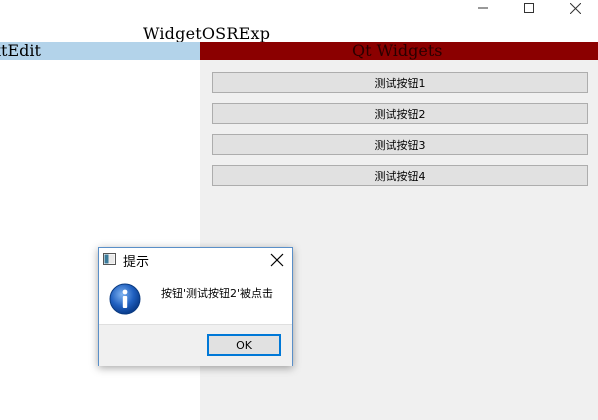  Describe the element at coordinates (100, 51) in the screenshot. I see `text-edit-header: xtEdit` at that location.